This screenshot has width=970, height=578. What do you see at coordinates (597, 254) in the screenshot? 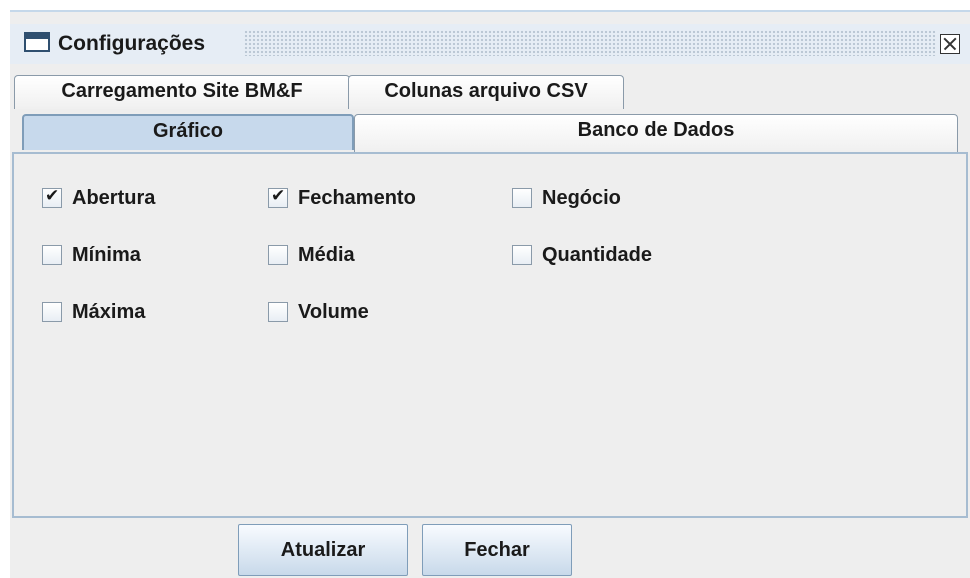
I see `checkbox-label: Quantidade` at bounding box center [597, 254].